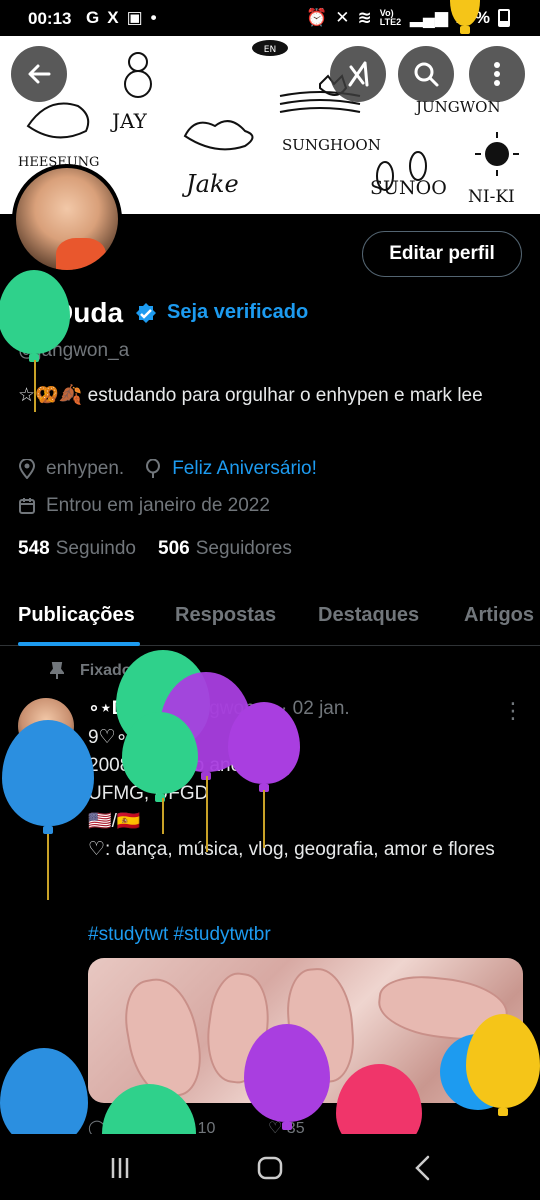 This screenshot has height=1200, width=540. What do you see at coordinates (390, 17) in the screenshot?
I see `network-label: Vo) LTE2` at bounding box center [390, 17].